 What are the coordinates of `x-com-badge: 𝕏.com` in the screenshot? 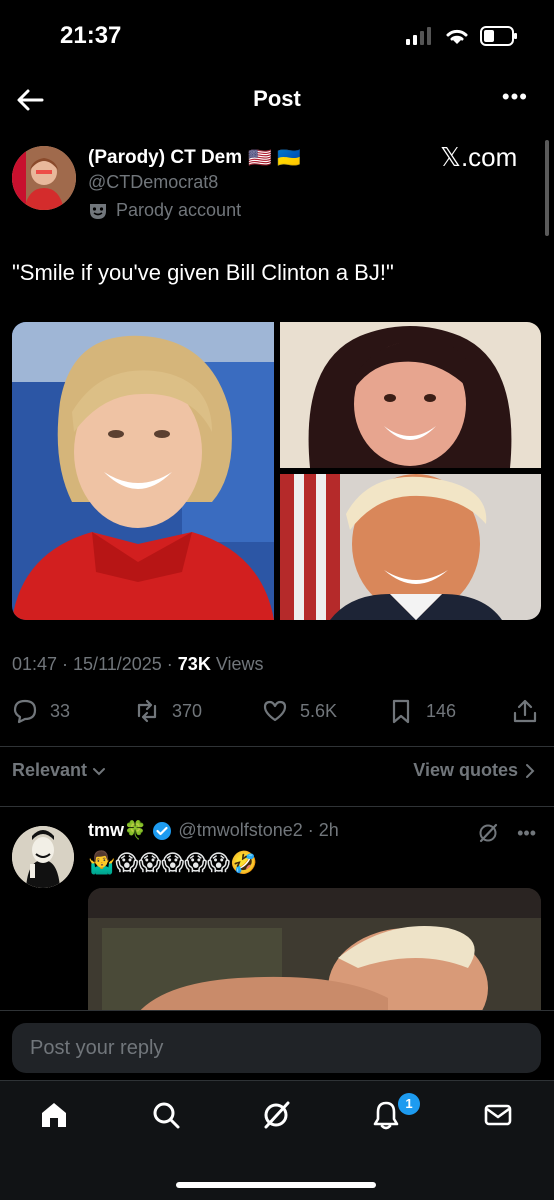 It's located at (479, 157).